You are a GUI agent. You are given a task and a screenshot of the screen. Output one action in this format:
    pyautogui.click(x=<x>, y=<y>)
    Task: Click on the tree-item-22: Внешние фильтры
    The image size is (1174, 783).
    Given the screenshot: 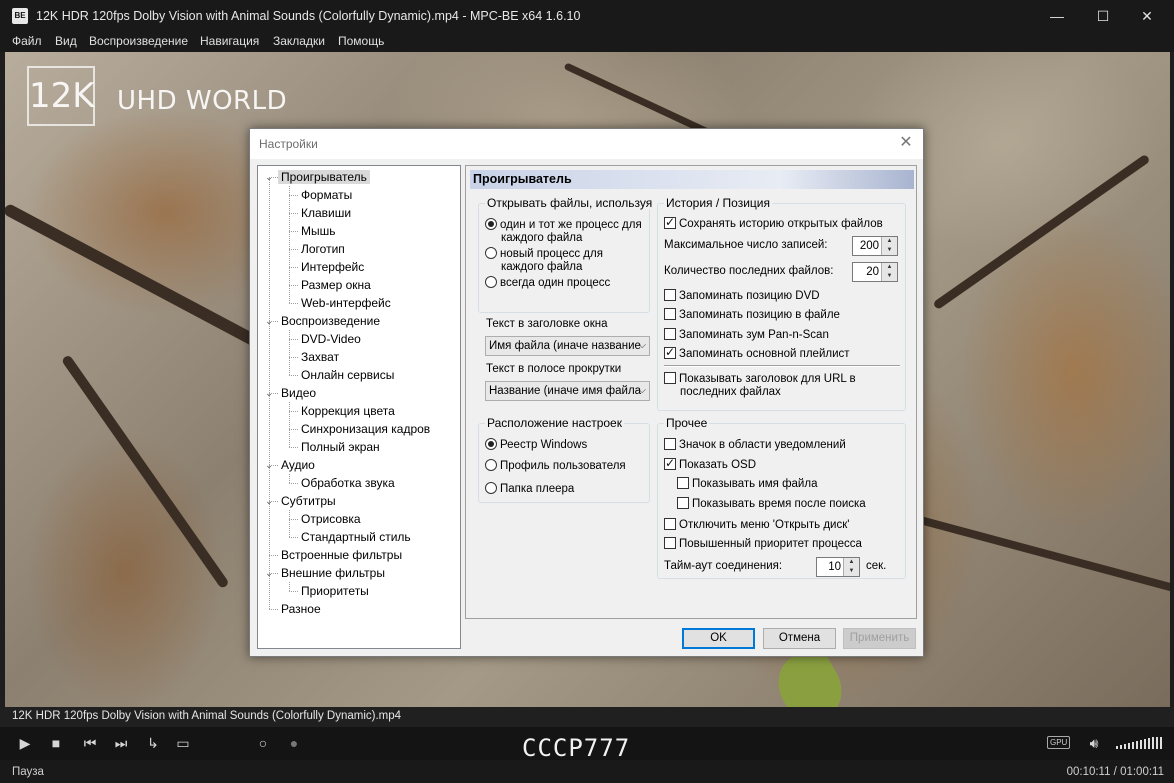 What is the action you would take?
    pyautogui.click(x=333, y=573)
    